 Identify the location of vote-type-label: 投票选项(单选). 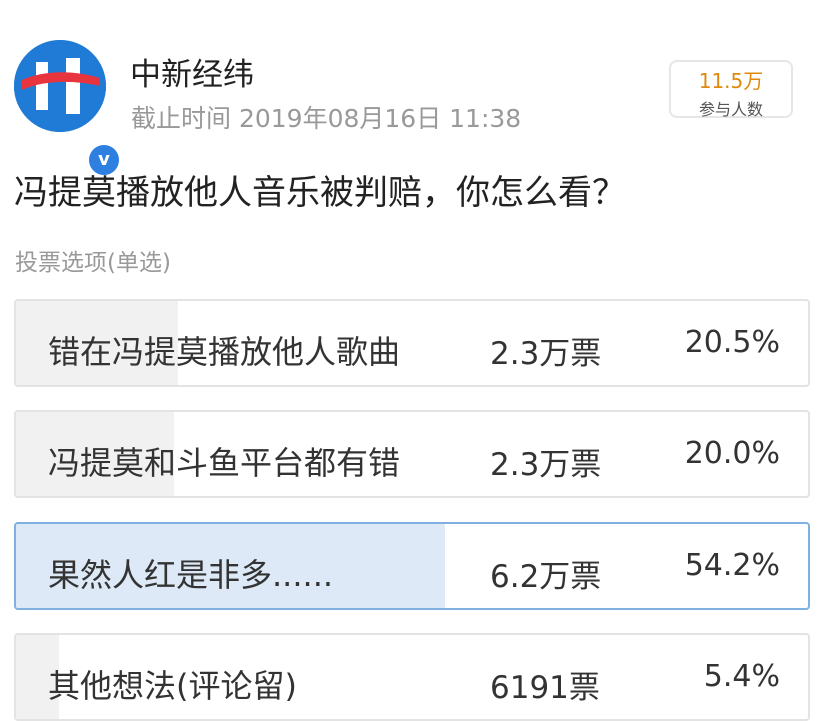
(93, 263).